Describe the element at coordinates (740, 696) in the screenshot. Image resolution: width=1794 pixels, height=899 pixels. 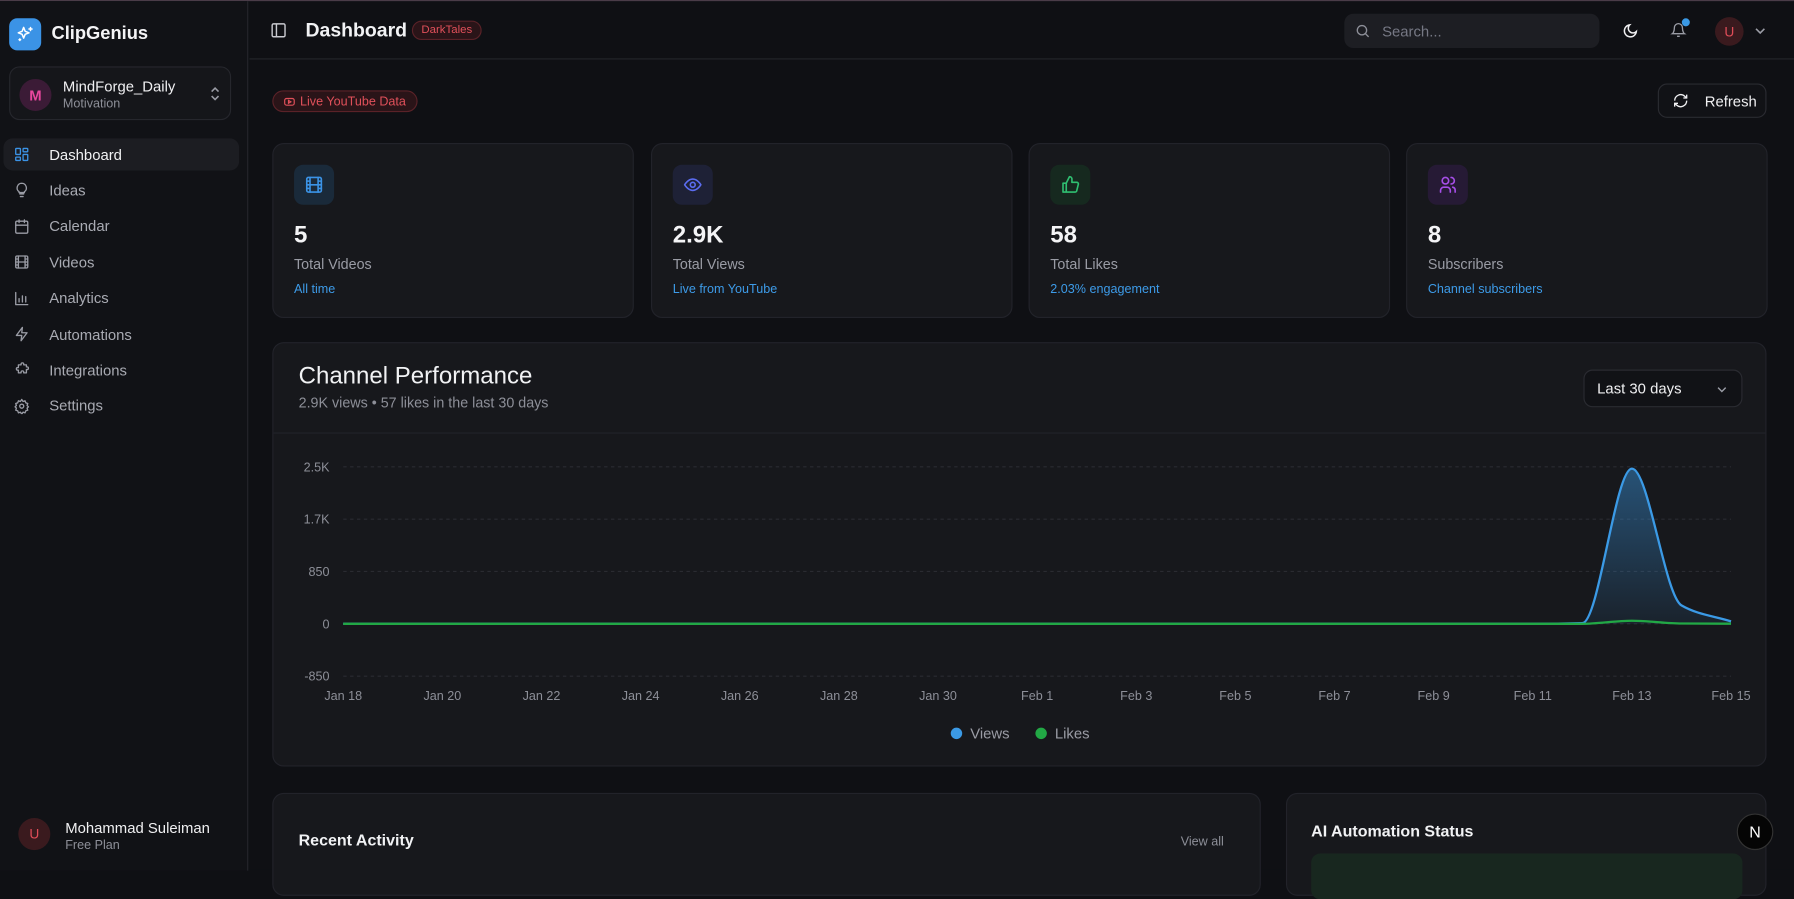
I see `x-tick-label: Jan 26` at that location.